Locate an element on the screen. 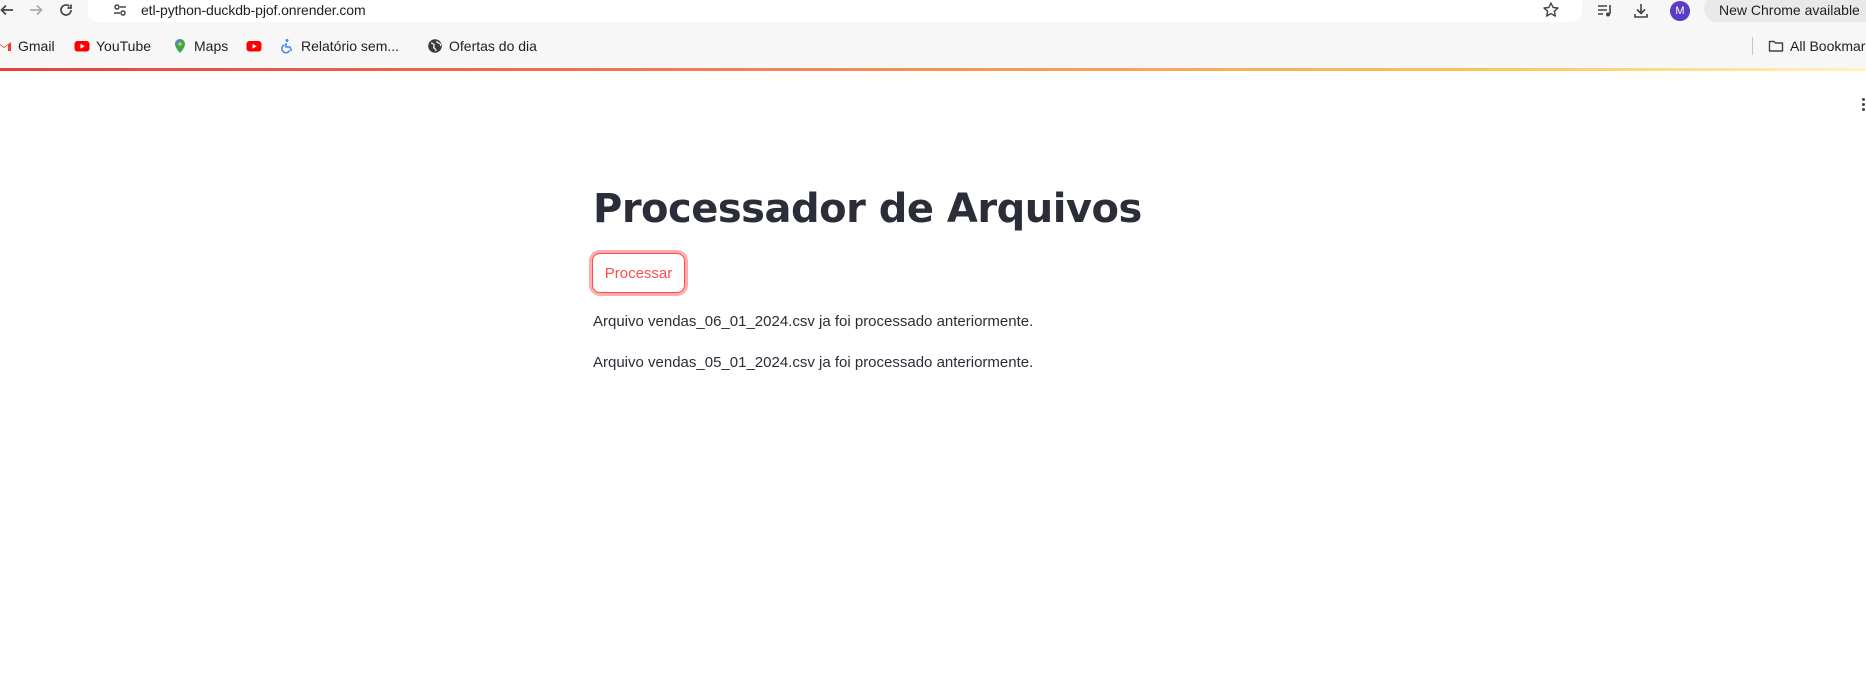 This screenshot has height=684, width=1866. media-queue-icon is located at coordinates (1604, 11).